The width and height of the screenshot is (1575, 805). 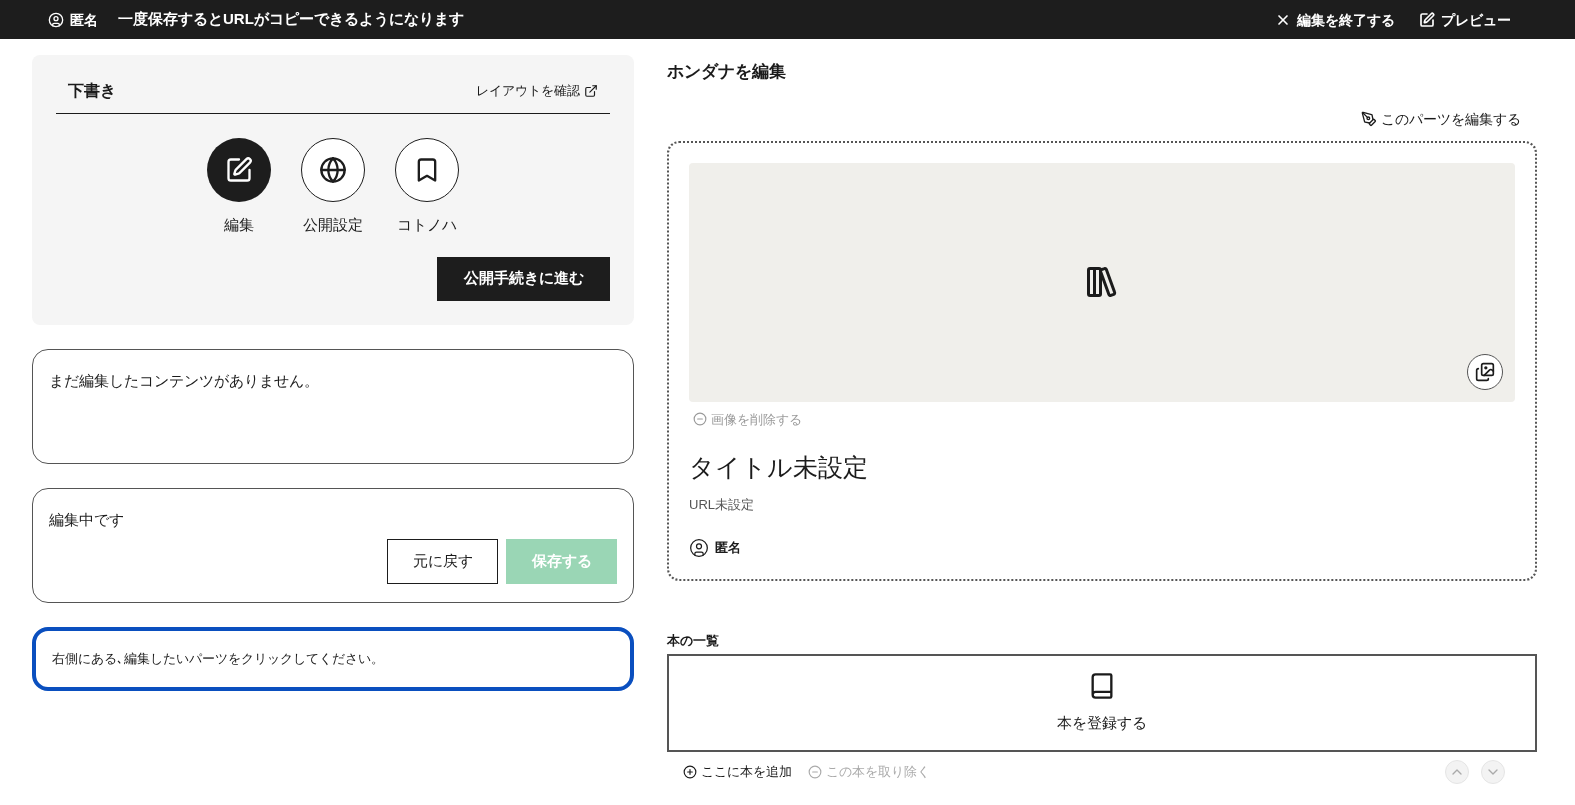 I want to click on tool-button: 編集, so click(x=239, y=187).